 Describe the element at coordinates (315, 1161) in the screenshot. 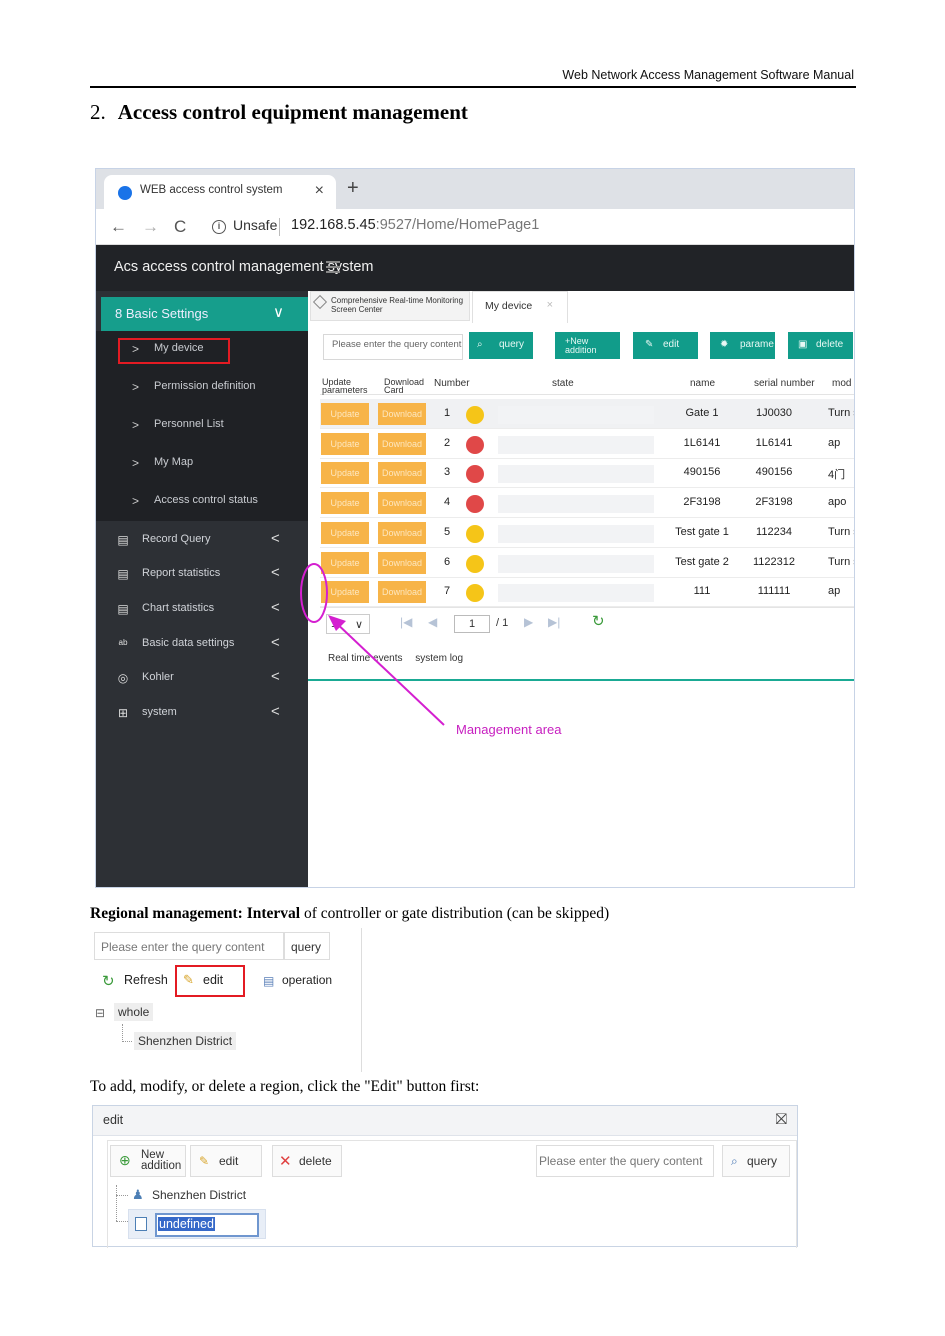

I see `dialog-delete-label: delete` at that location.